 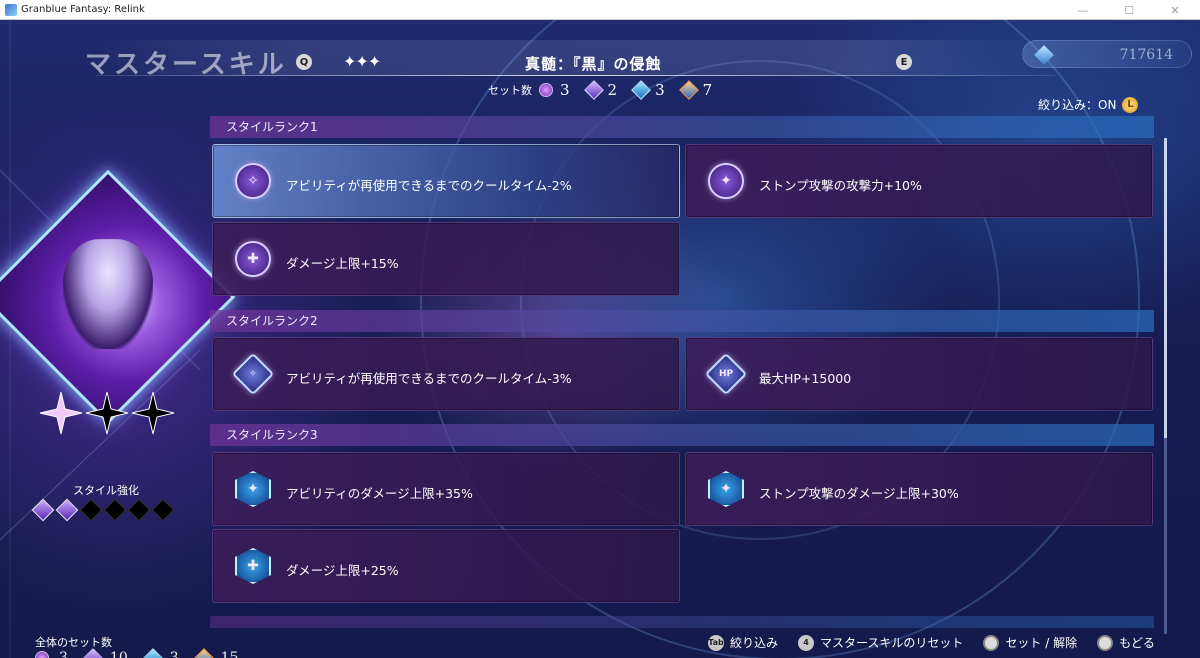 I want to click on tab-key-icon: Tab, so click(x=716, y=642).